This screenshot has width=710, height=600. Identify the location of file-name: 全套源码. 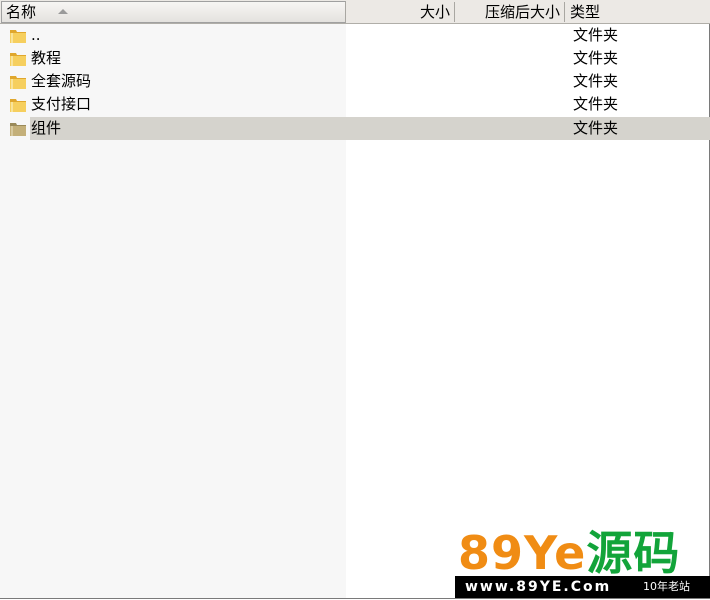
(61, 81).